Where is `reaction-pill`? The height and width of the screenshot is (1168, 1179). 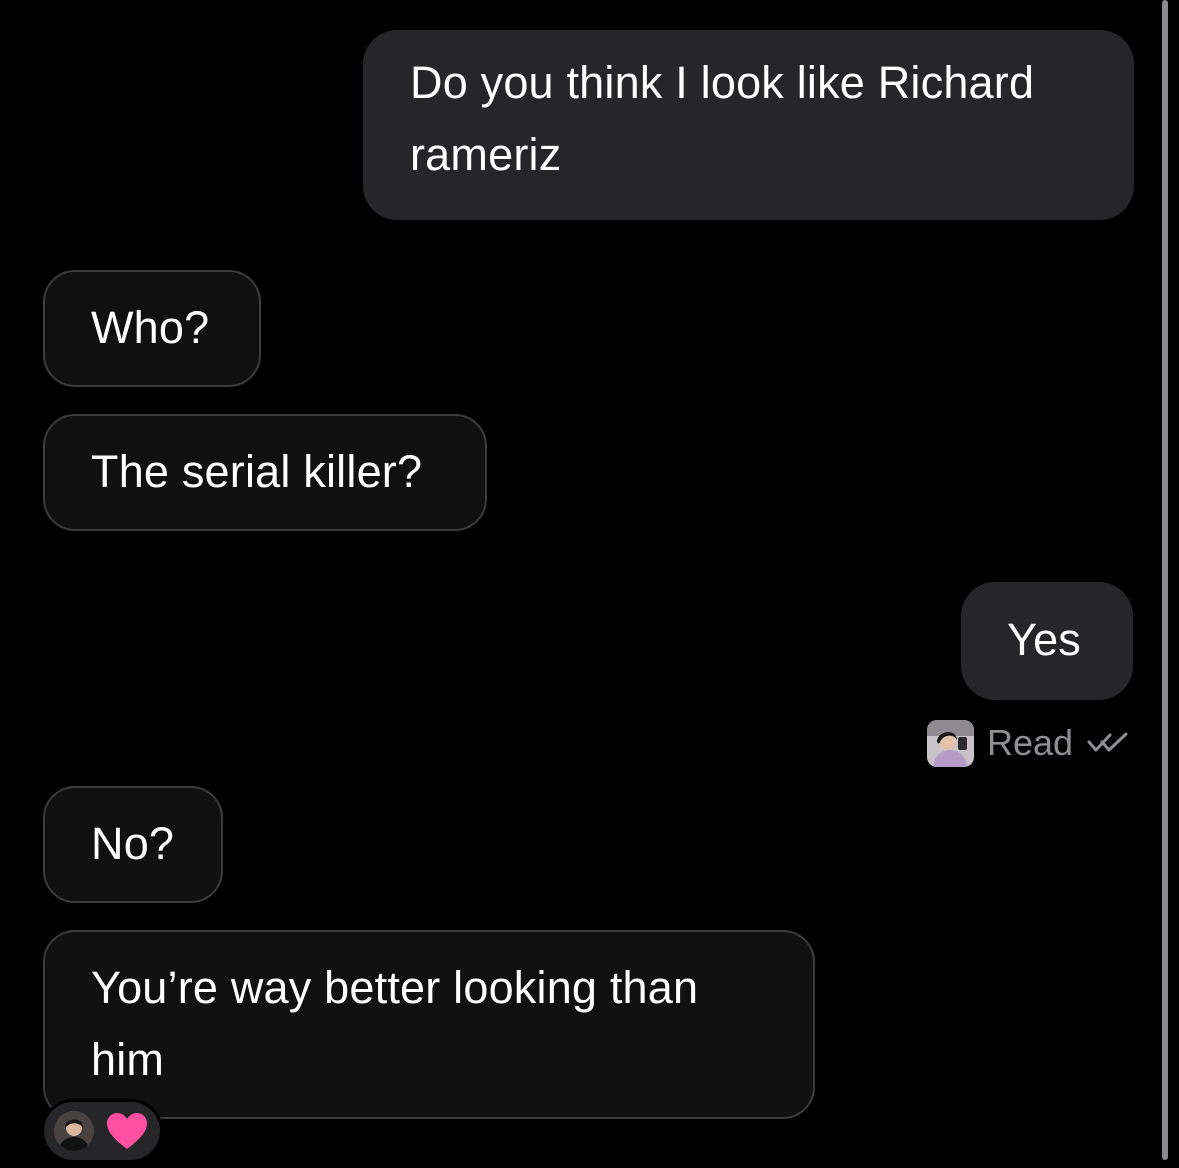
reaction-pill is located at coordinates (102, 1131).